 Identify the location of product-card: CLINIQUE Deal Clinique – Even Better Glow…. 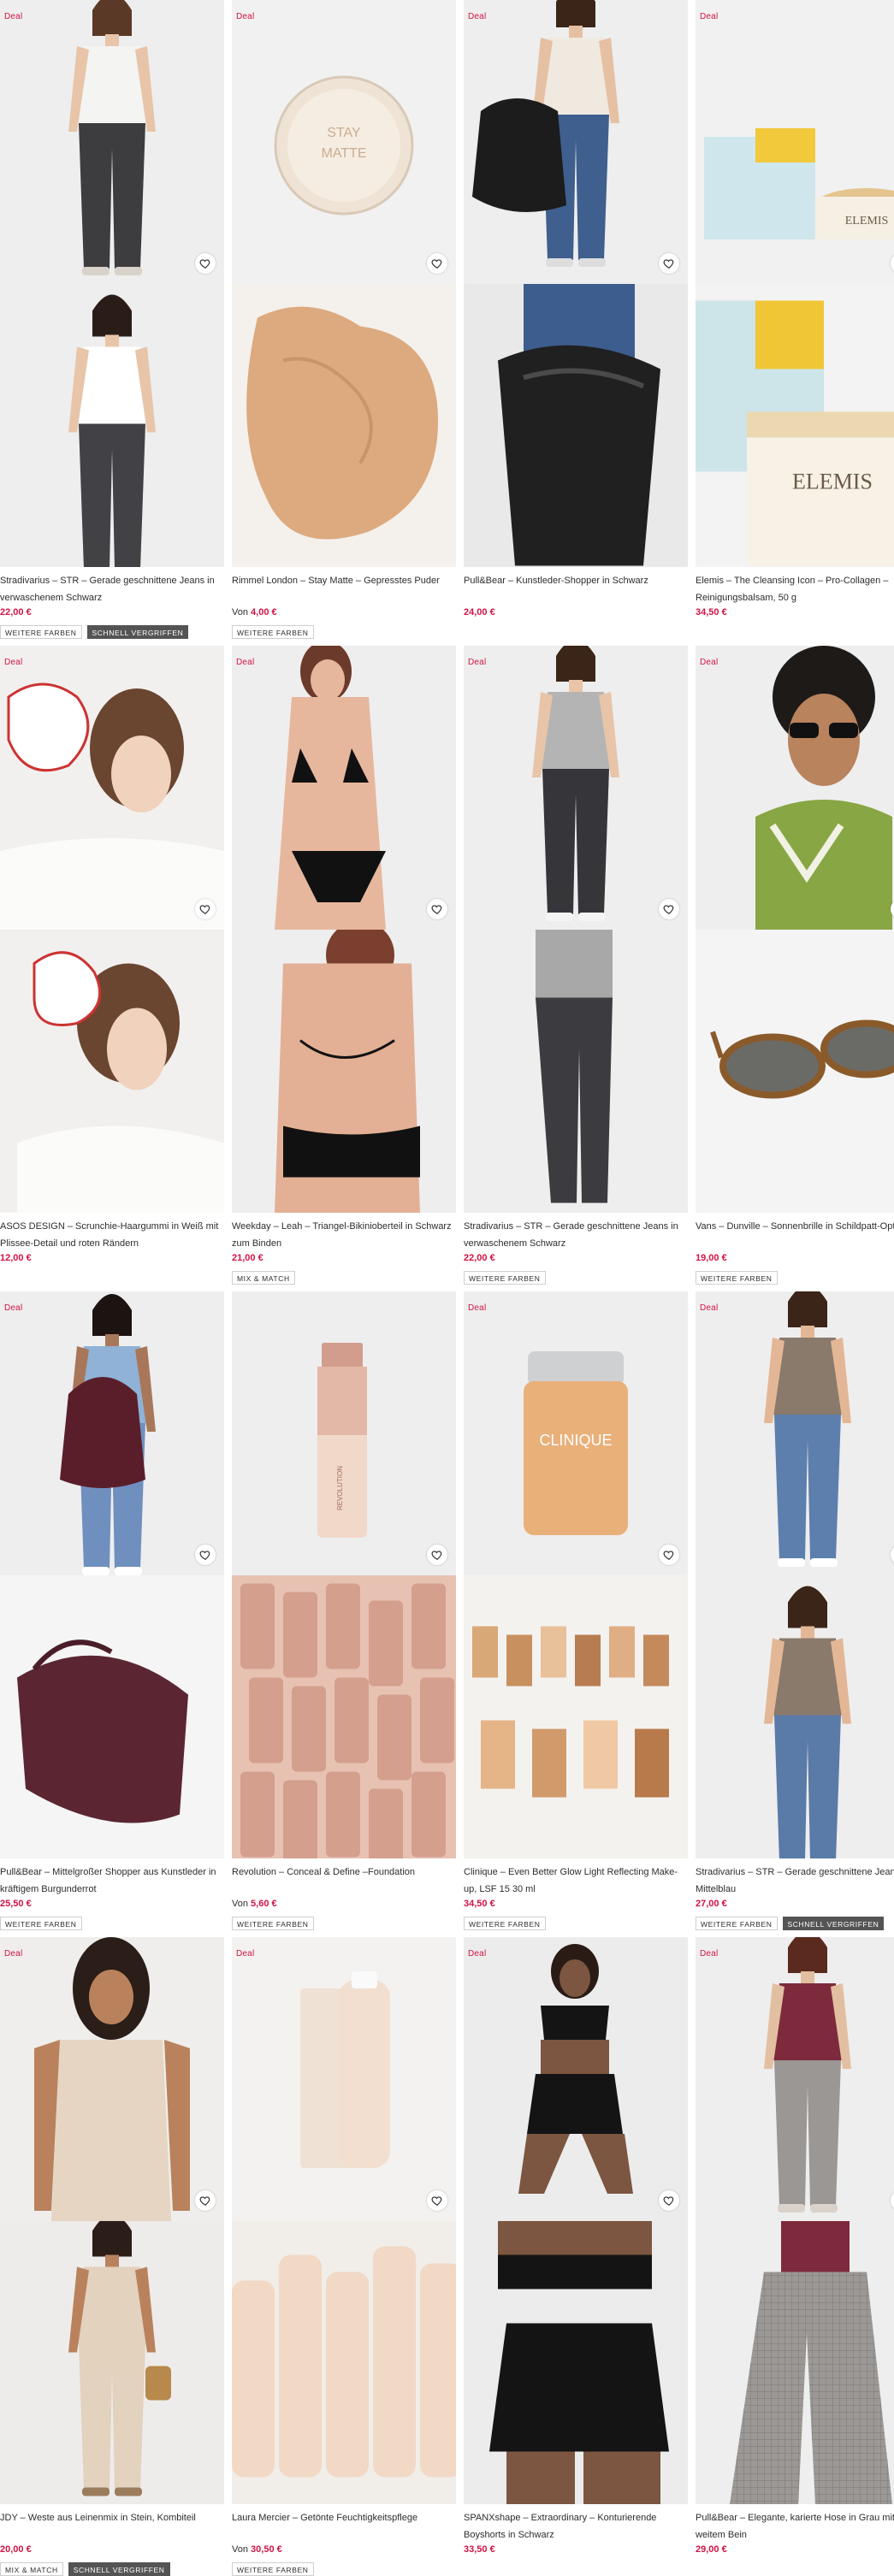
(576, 1610).